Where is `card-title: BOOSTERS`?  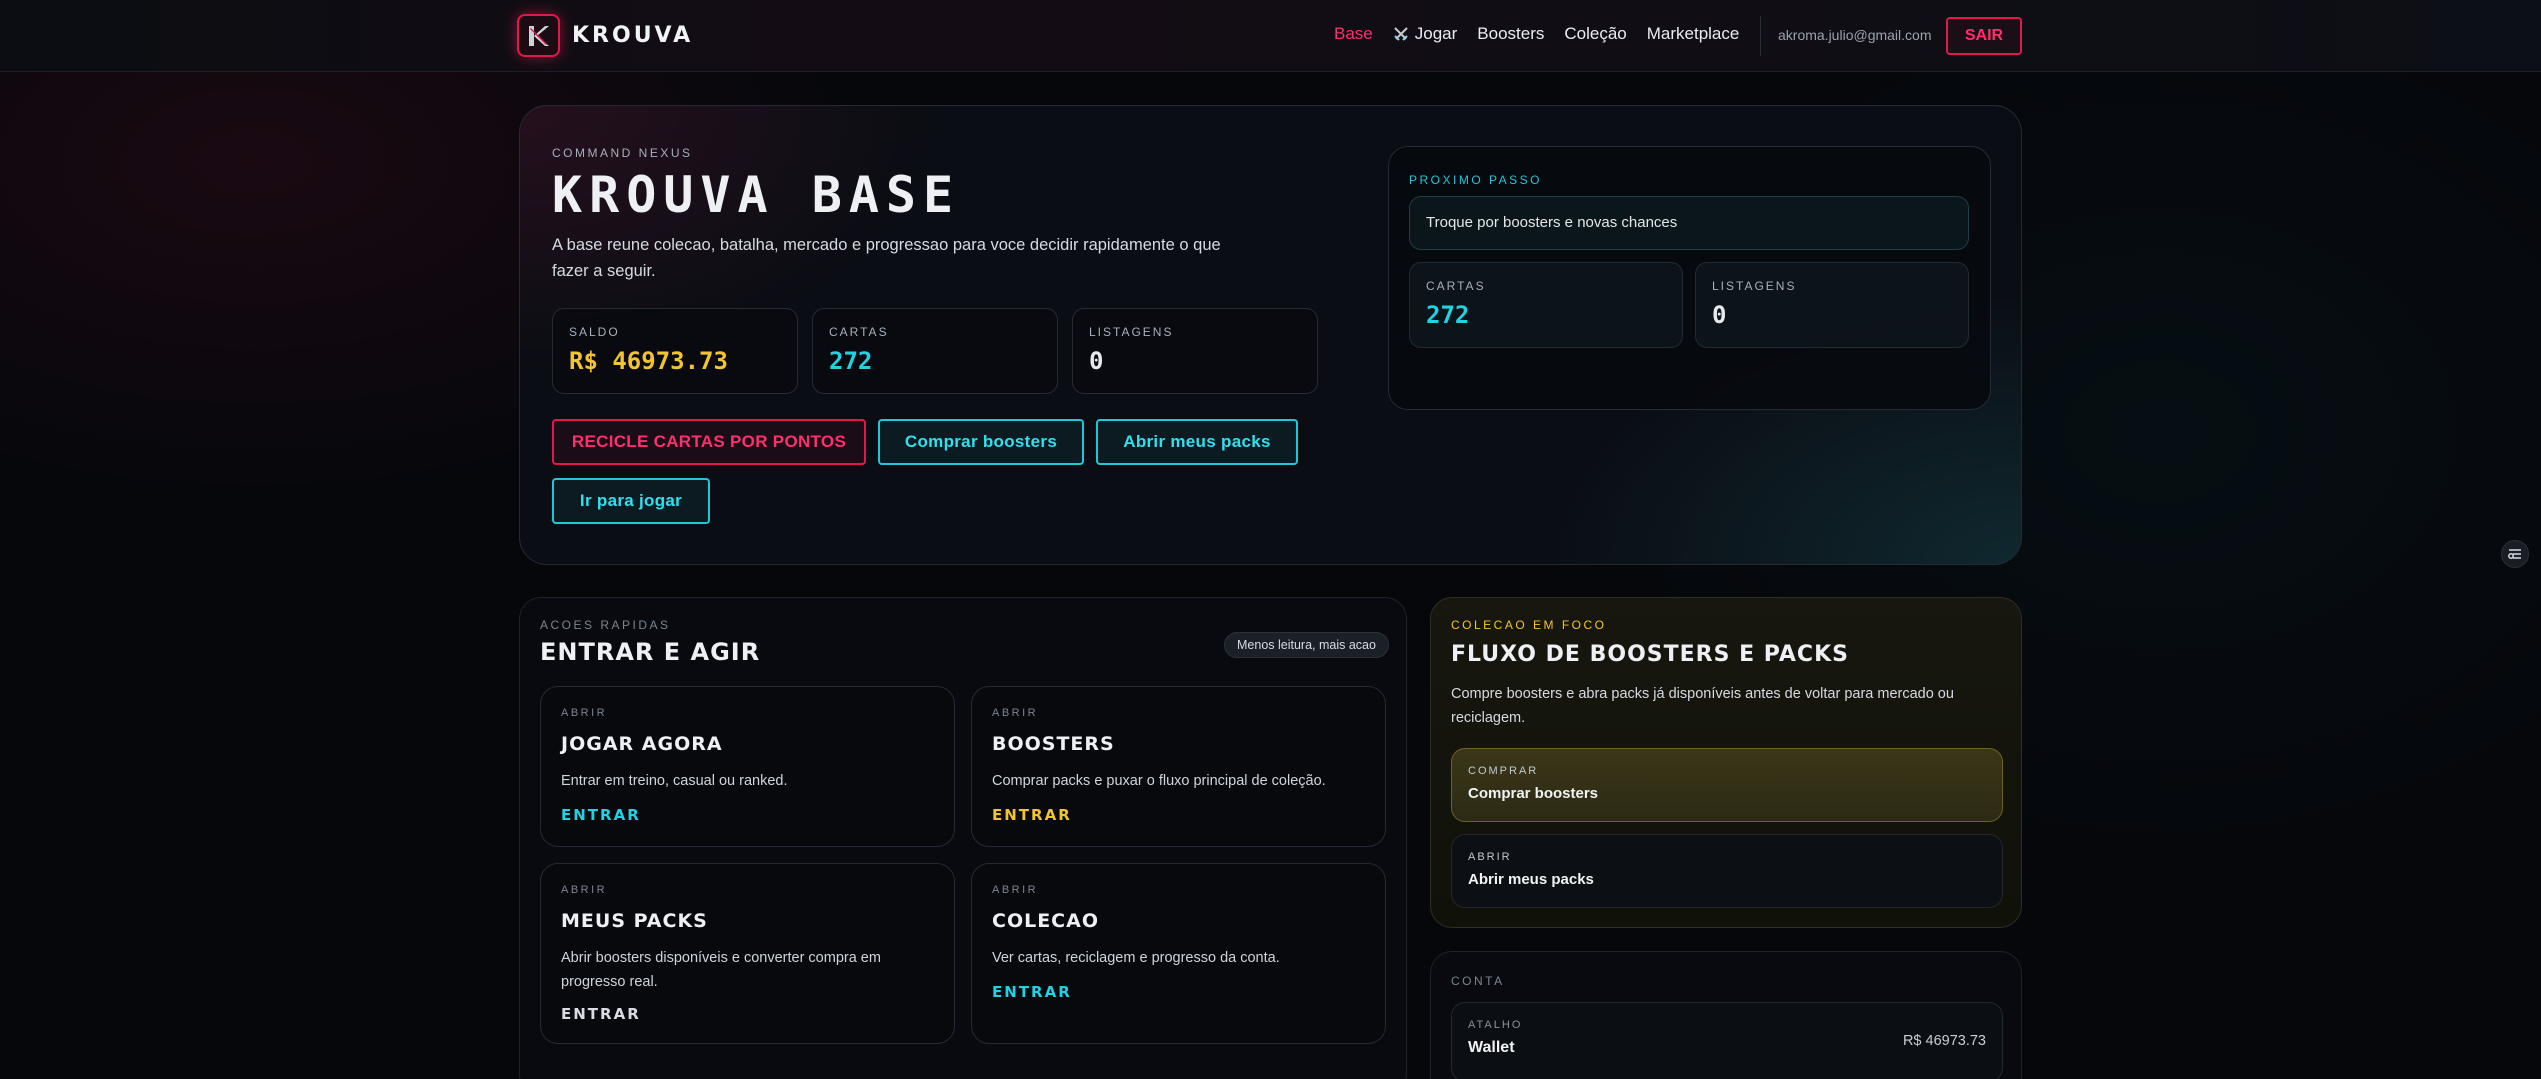
card-title: BOOSTERS is located at coordinates (1053, 744).